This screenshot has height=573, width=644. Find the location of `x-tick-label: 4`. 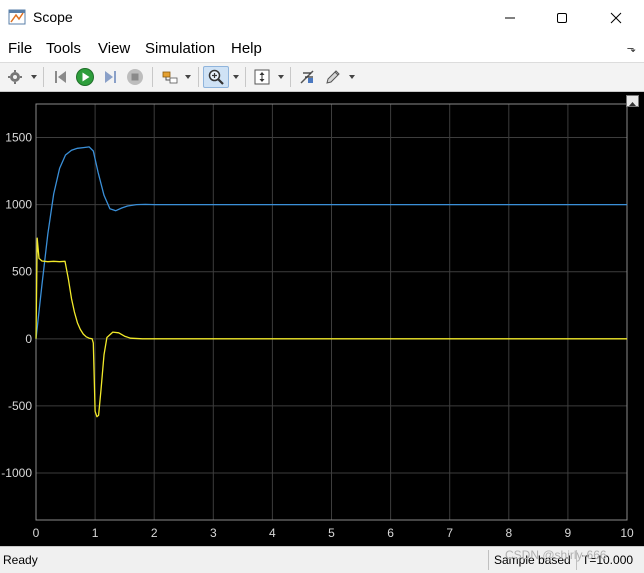

x-tick-label: 4 is located at coordinates (272, 533).